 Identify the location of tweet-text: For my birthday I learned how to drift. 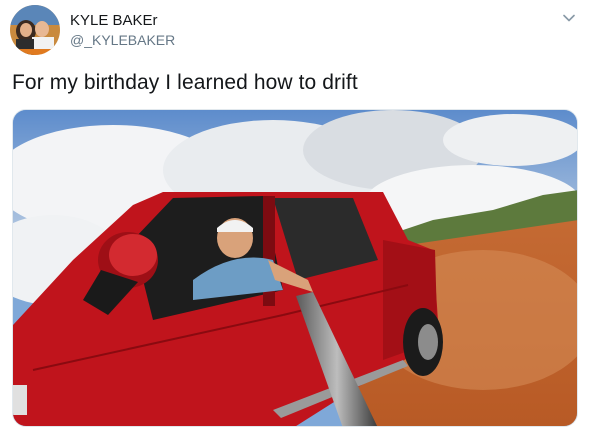
(185, 82).